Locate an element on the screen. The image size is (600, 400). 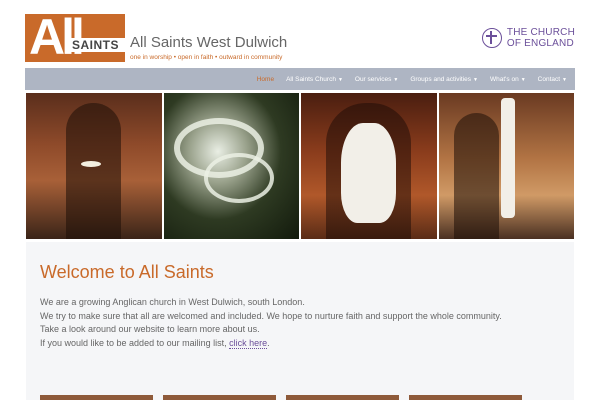
nav-item-contact: Contact ▼ is located at coordinates (552, 79).